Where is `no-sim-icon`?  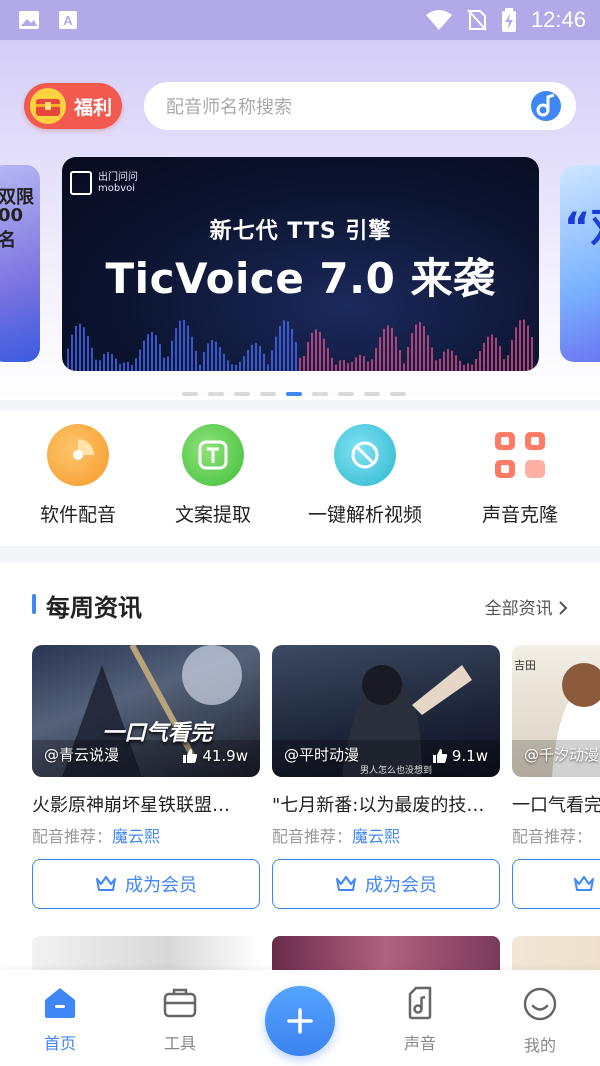 no-sim-icon is located at coordinates (477, 20).